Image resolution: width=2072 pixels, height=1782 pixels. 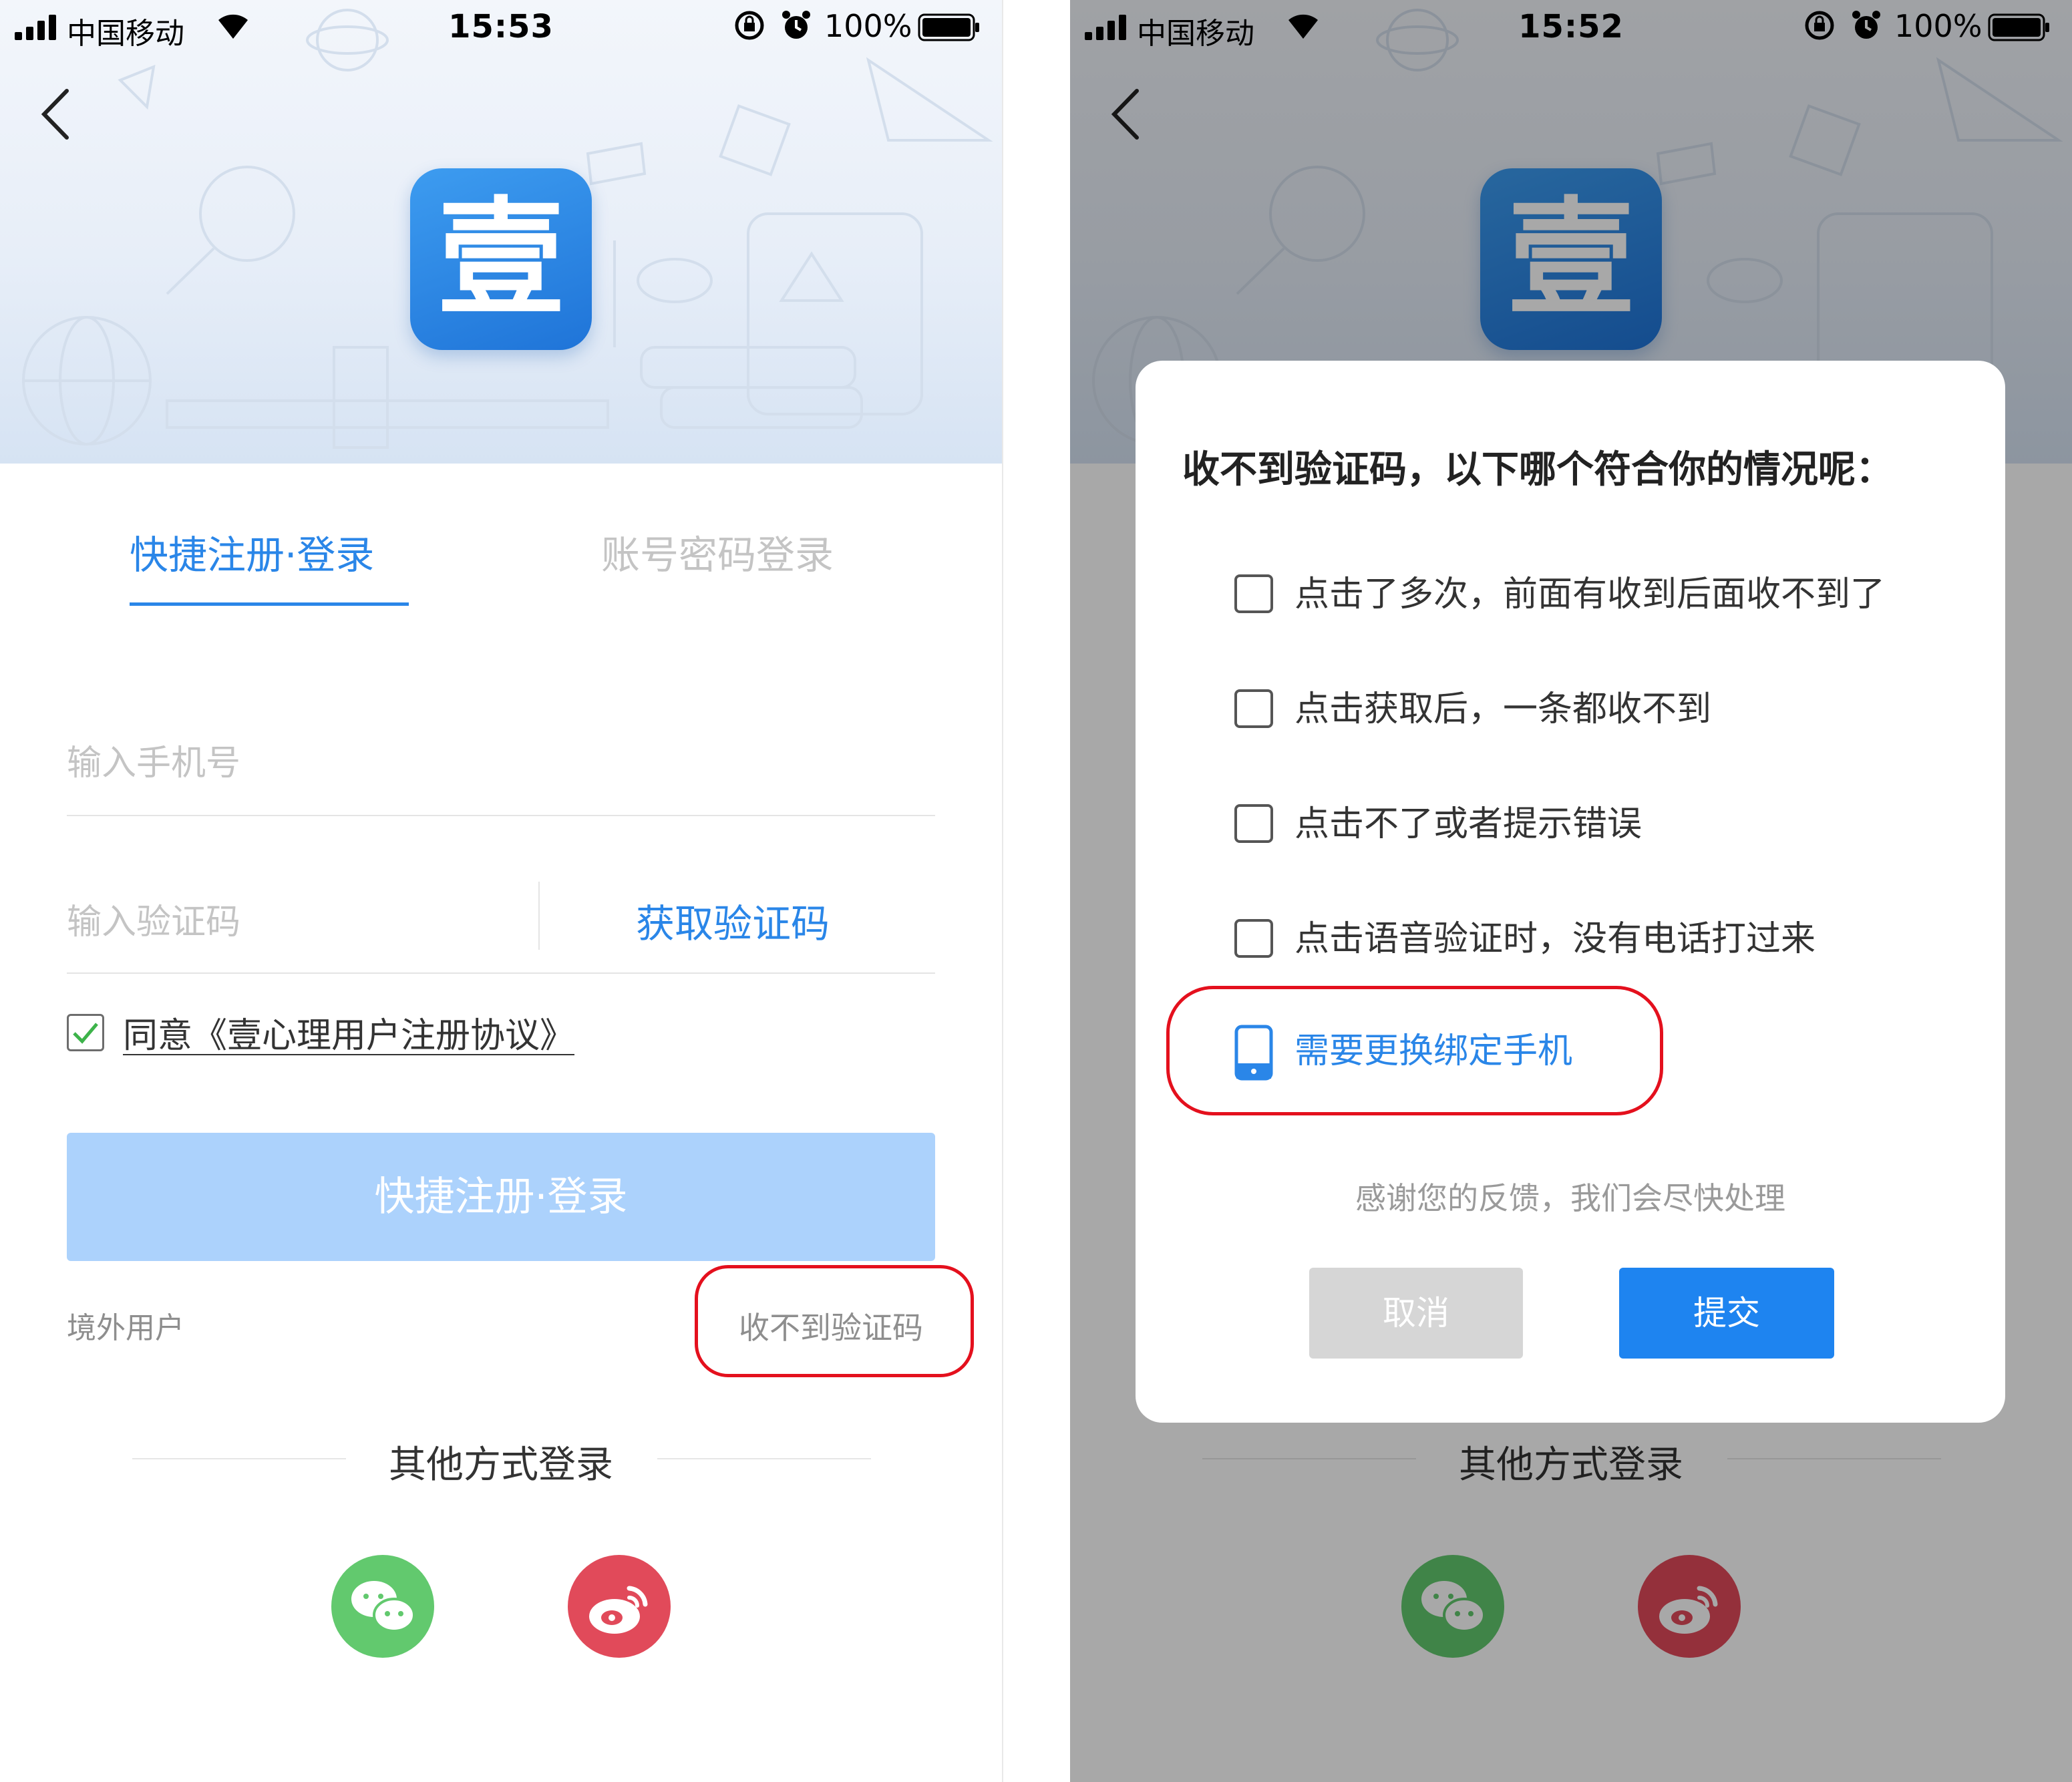 What do you see at coordinates (717, 552) in the screenshot?
I see `tab-password-login: 账号密码登录` at bounding box center [717, 552].